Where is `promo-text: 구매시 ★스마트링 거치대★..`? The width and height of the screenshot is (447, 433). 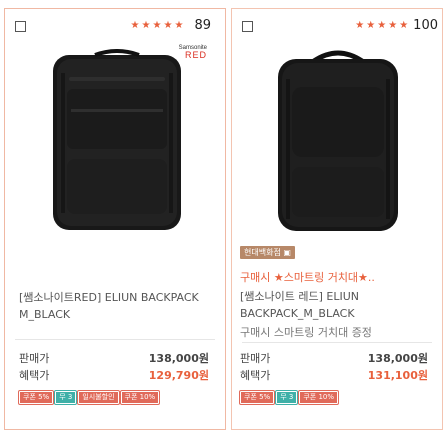
promo-text: 구매시 ★스마트링 거치대★.. is located at coordinates (307, 277).